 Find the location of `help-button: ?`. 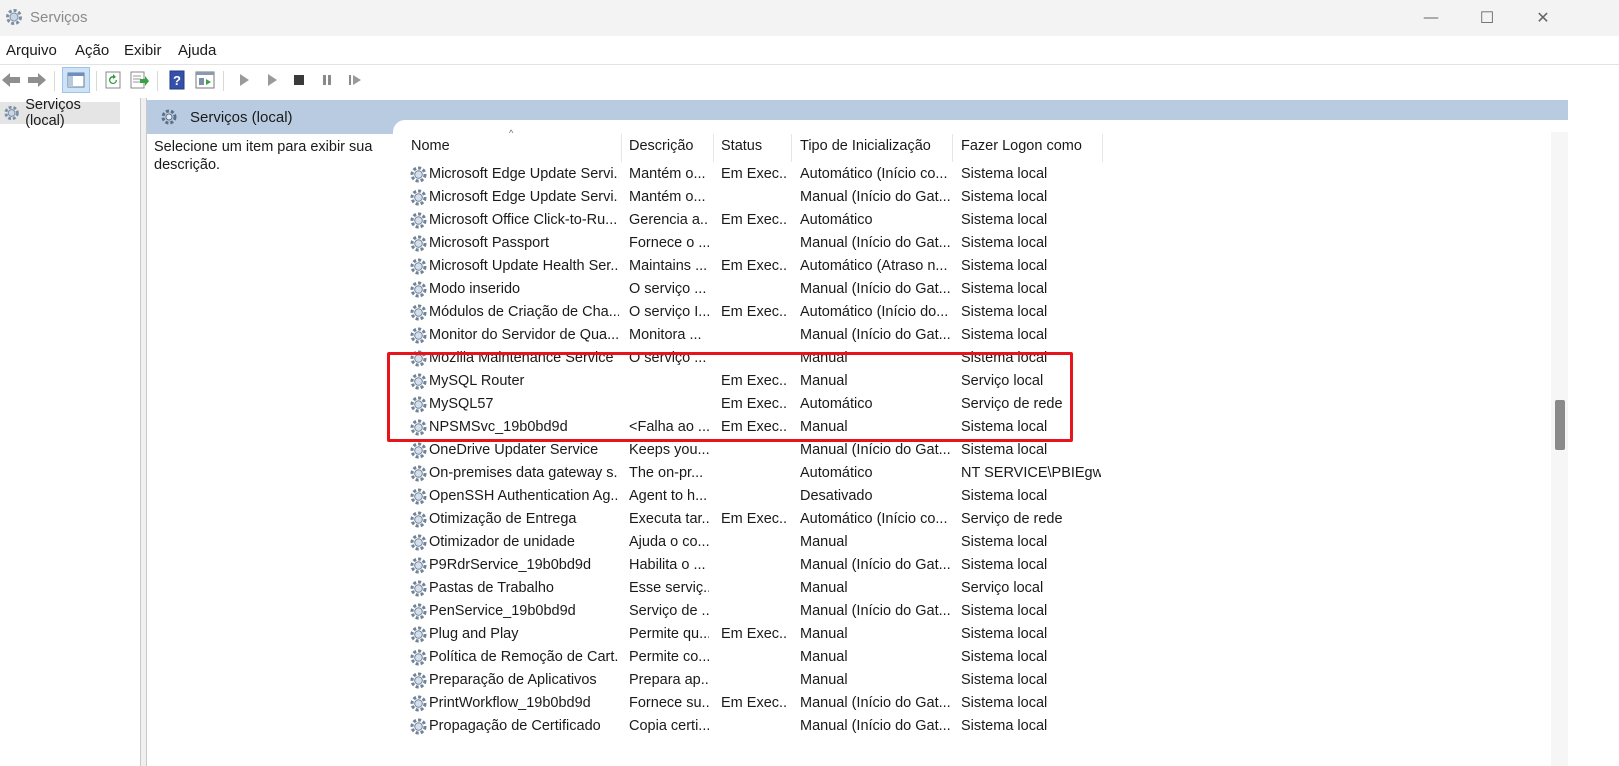

help-button: ? is located at coordinates (177, 80).